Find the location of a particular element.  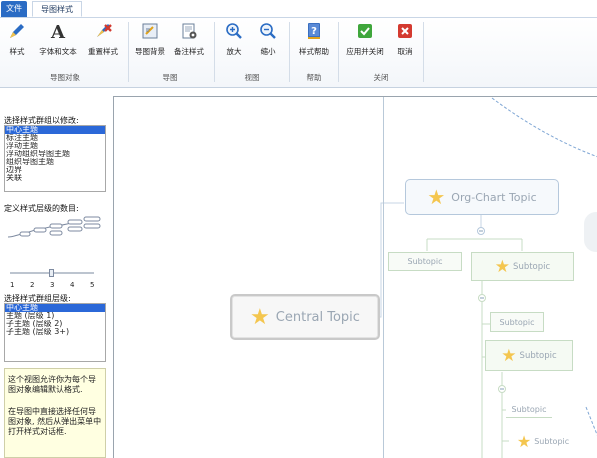

slider-thumb is located at coordinates (51, 273).